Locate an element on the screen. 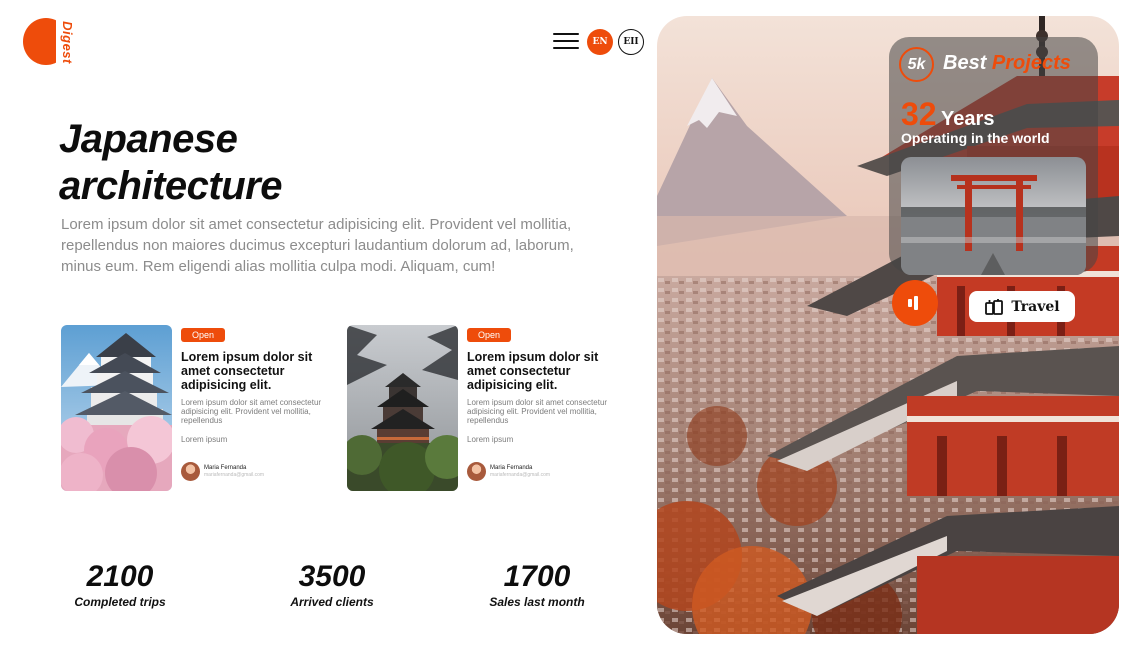  language-alt-button: EII is located at coordinates (631, 42).